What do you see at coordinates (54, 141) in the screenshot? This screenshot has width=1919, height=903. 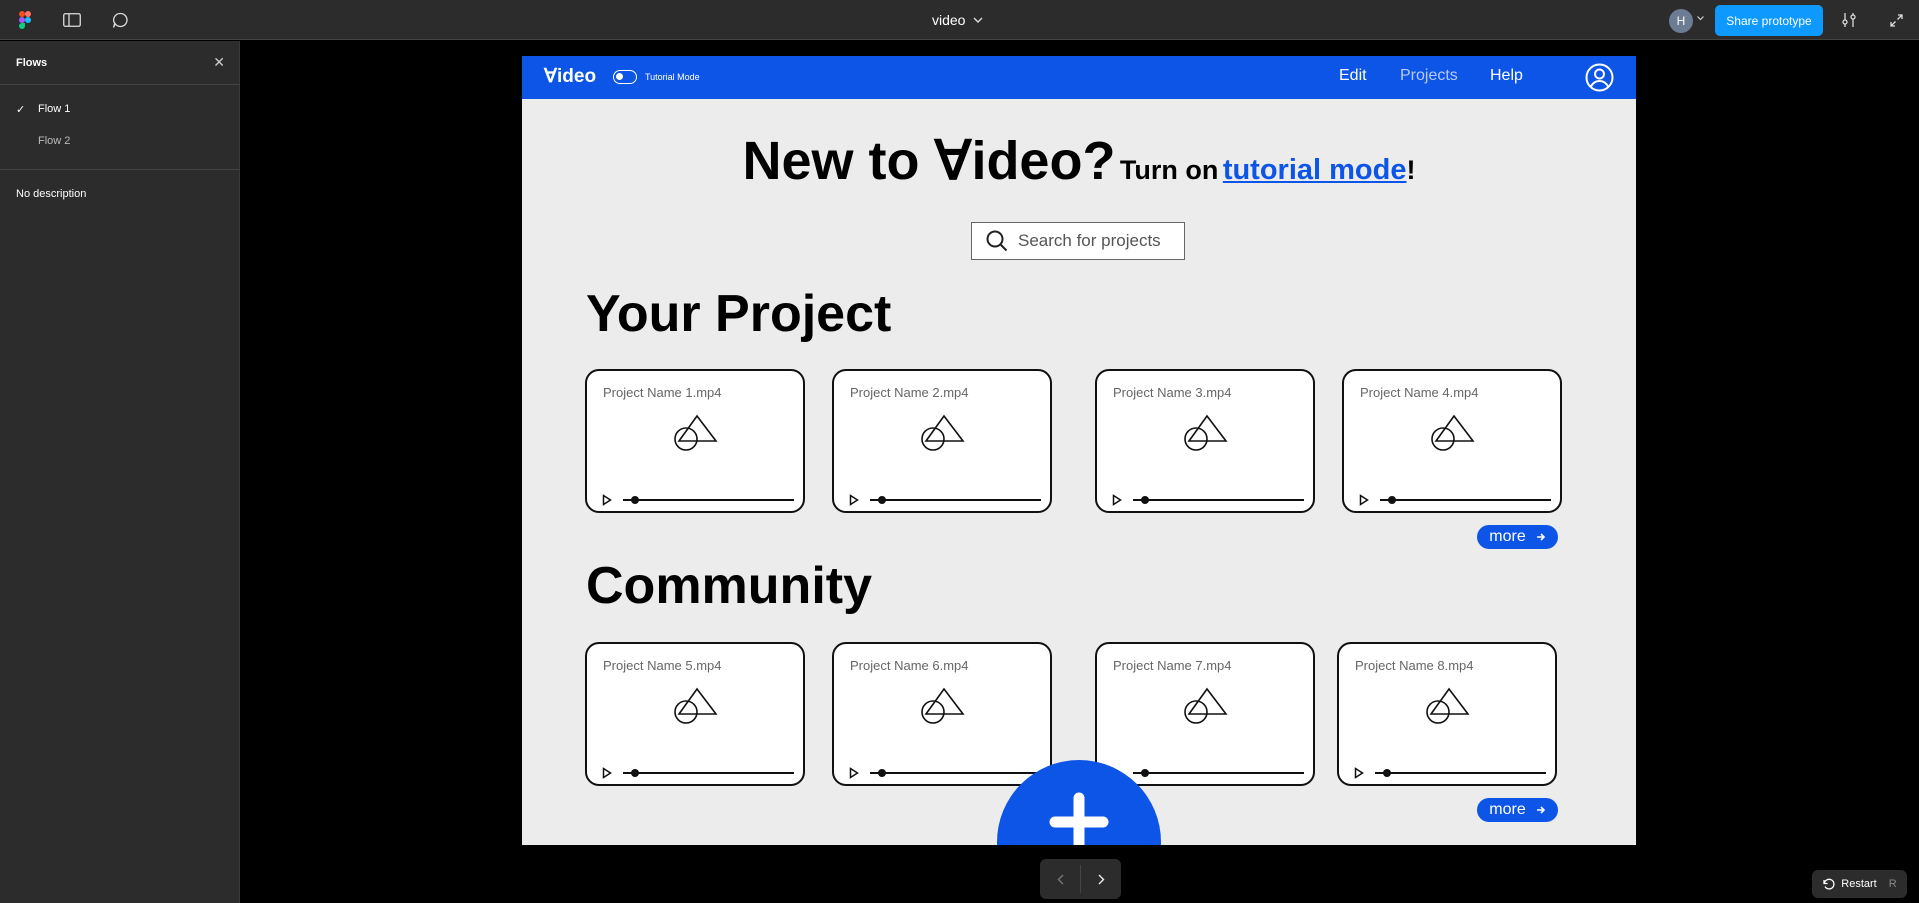 I see `flow-item-label: Flow 2` at bounding box center [54, 141].